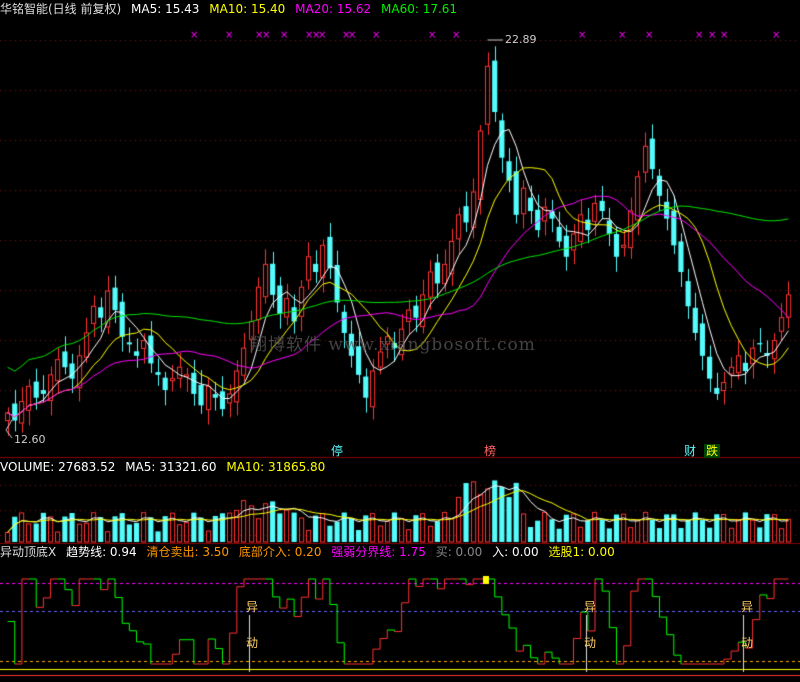  What do you see at coordinates (378, 552) in the screenshot?
I see `divide-readout: 强弱分界线: 1.75` at bounding box center [378, 552].